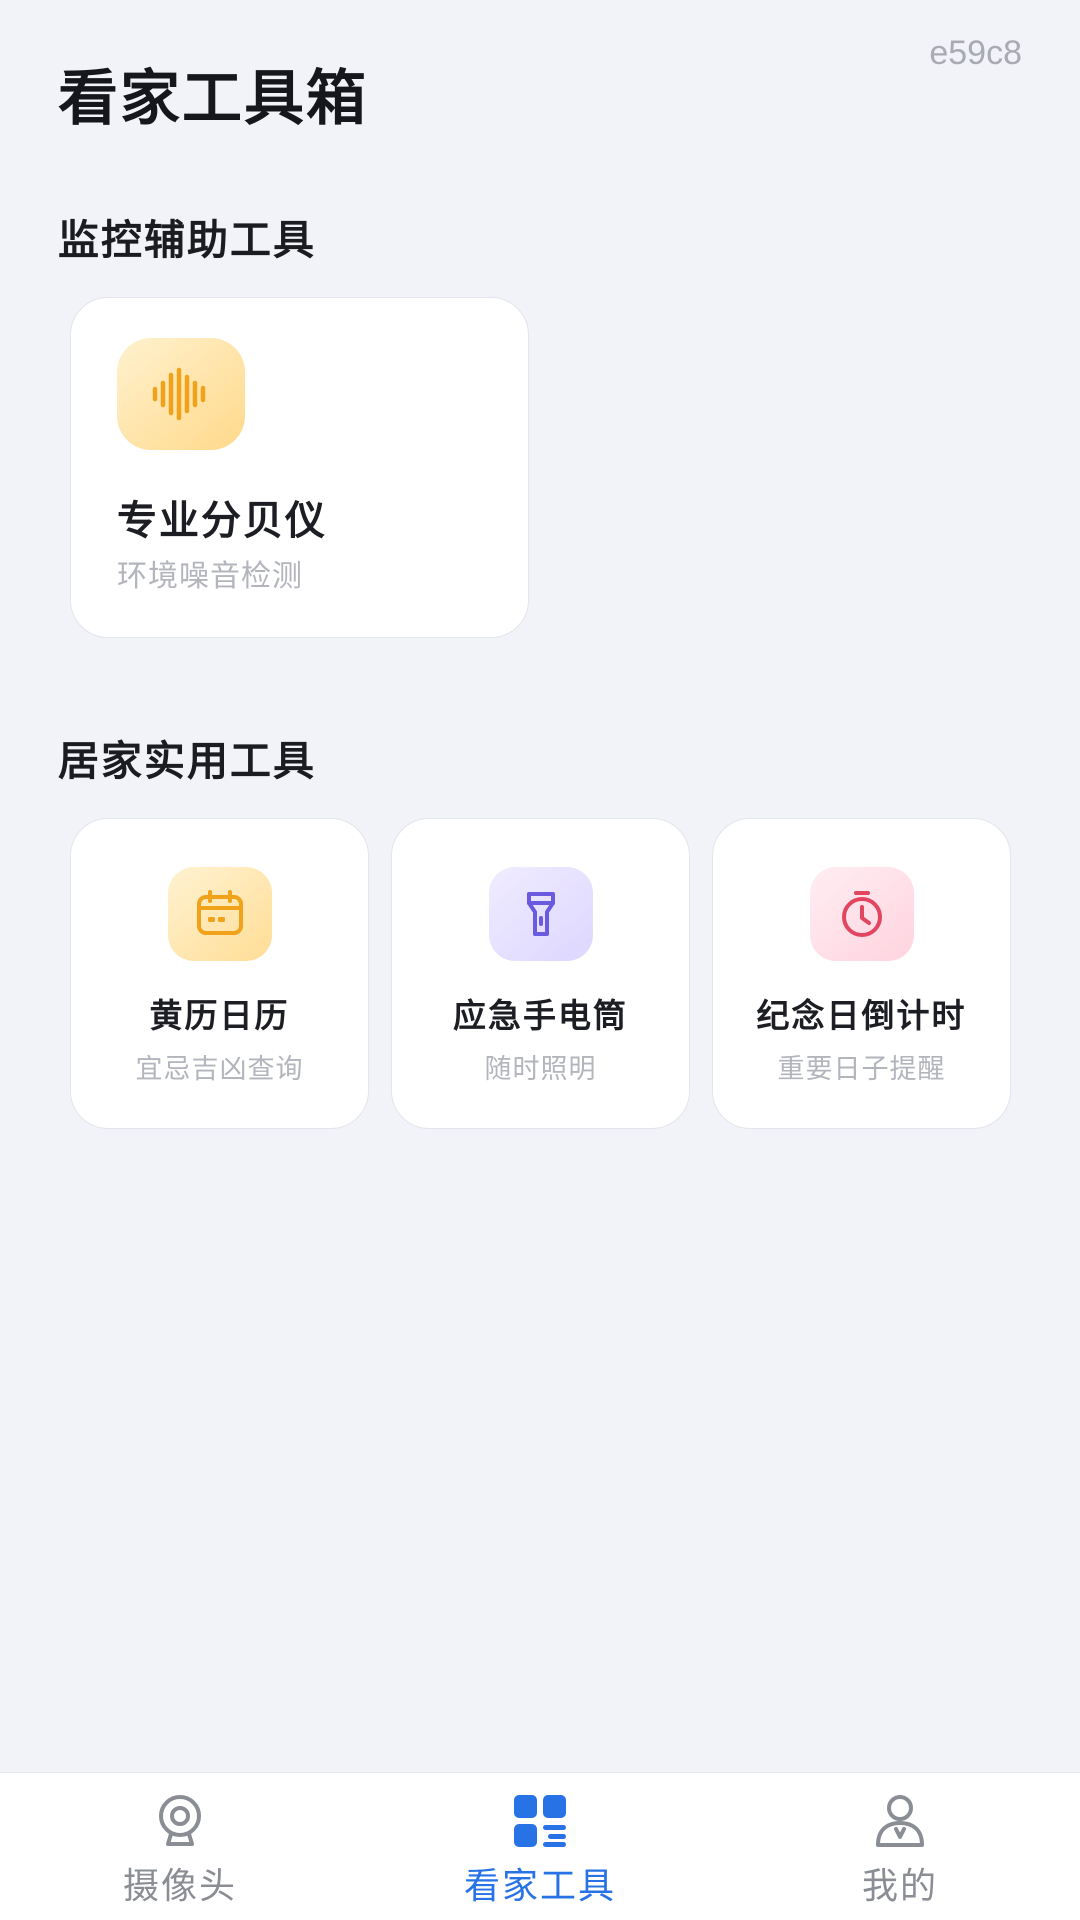 The height and width of the screenshot is (1920, 1080). Describe the element at coordinates (179, 1886) in the screenshot. I see `tab-label: 摄像头` at that location.